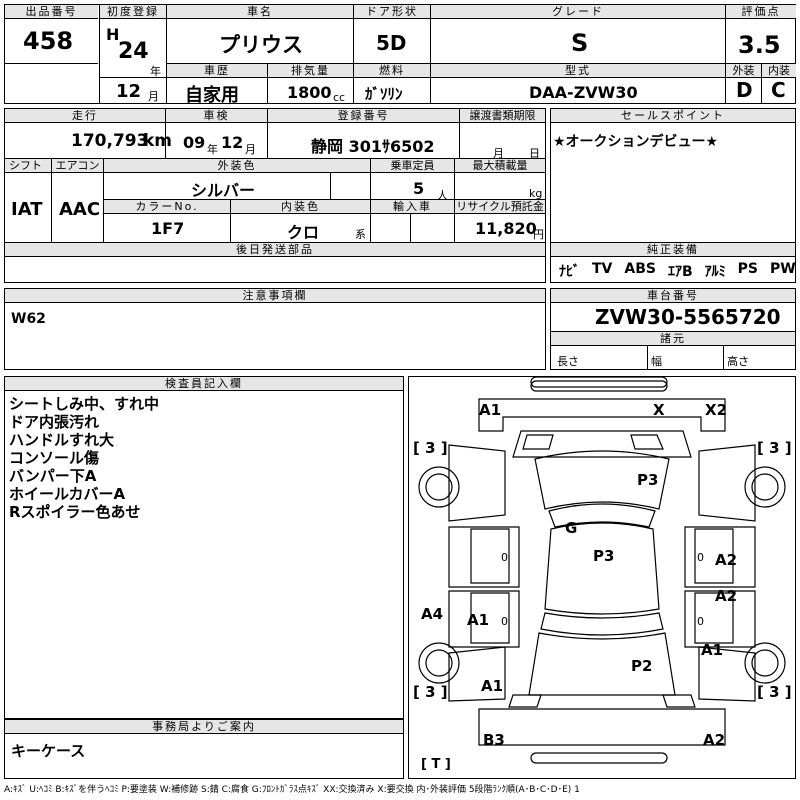 Image resolution: width=800 pixels, height=800 pixels. Describe the element at coordinates (506, 228) in the screenshot. I see `recycle-value: 11,820` at that location.